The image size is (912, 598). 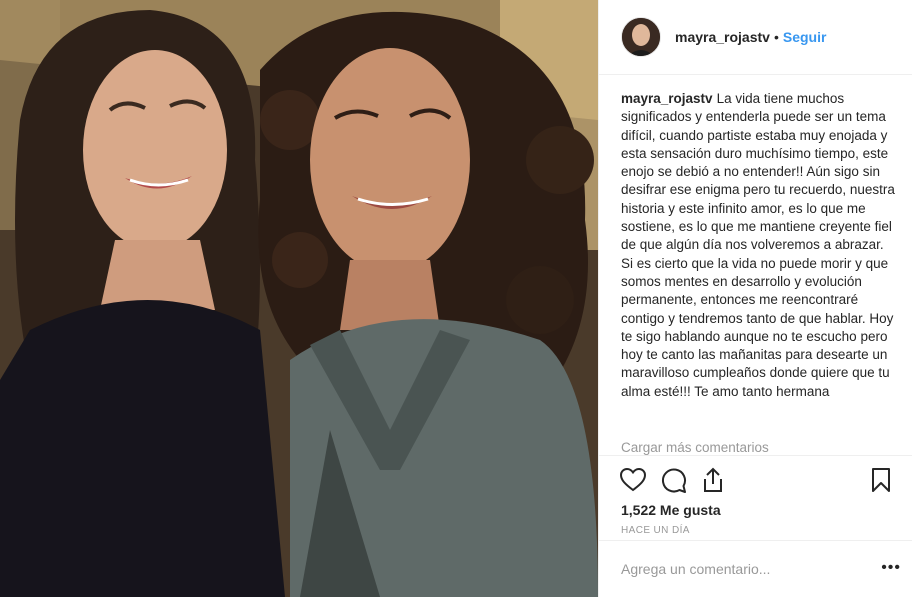 I want to click on post-header: mayra_rojastv • Seguir, so click(x=755, y=37).